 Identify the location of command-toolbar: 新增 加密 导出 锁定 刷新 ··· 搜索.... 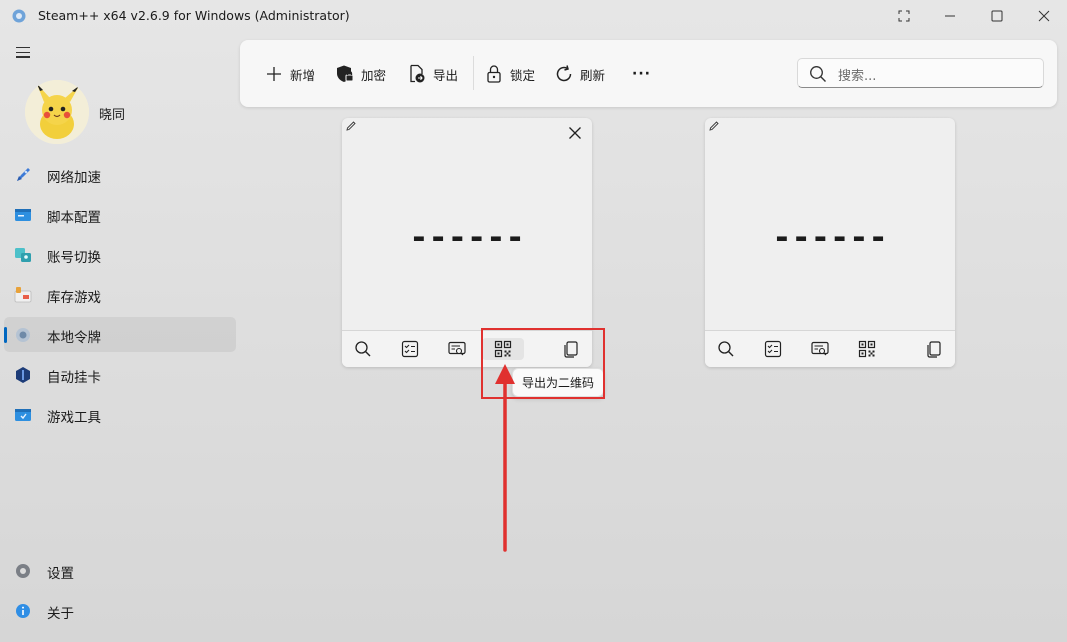
(648, 73).